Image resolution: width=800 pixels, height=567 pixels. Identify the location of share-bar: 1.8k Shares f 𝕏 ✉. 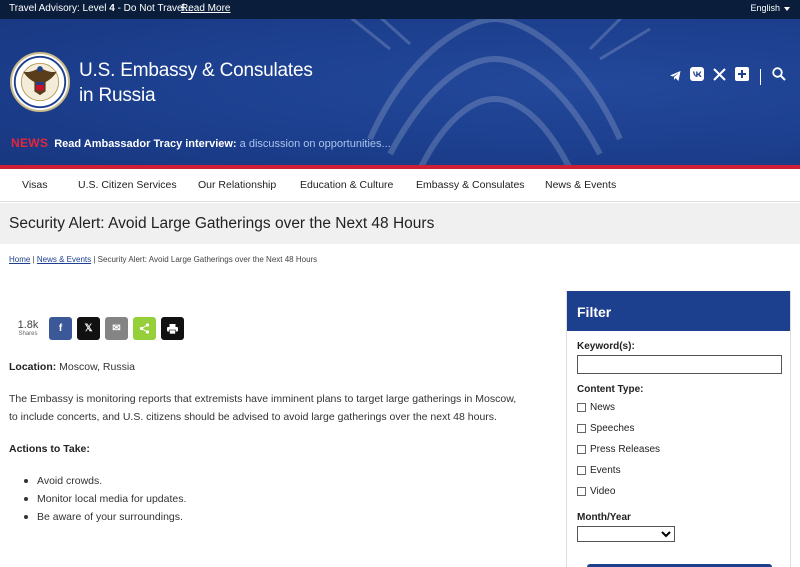
(99, 328).